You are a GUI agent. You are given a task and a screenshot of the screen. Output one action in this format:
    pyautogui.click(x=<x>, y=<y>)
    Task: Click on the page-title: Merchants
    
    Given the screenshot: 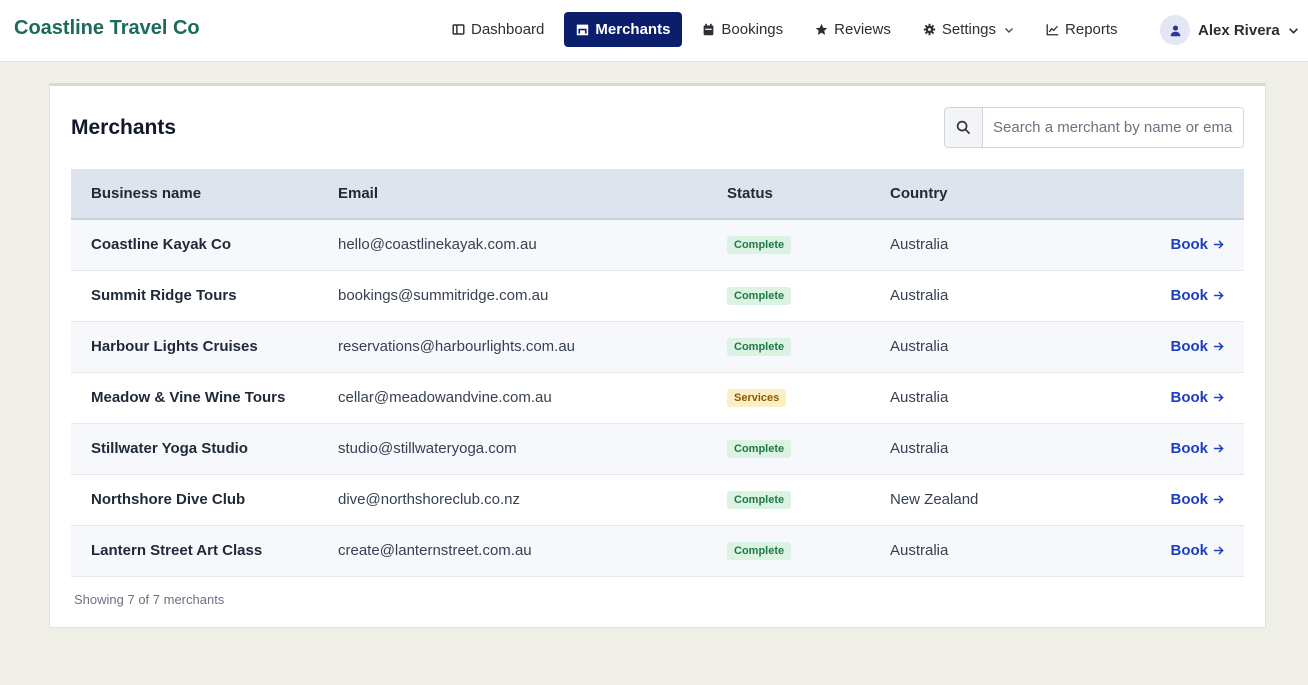 What is the action you would take?
    pyautogui.click(x=124, y=127)
    